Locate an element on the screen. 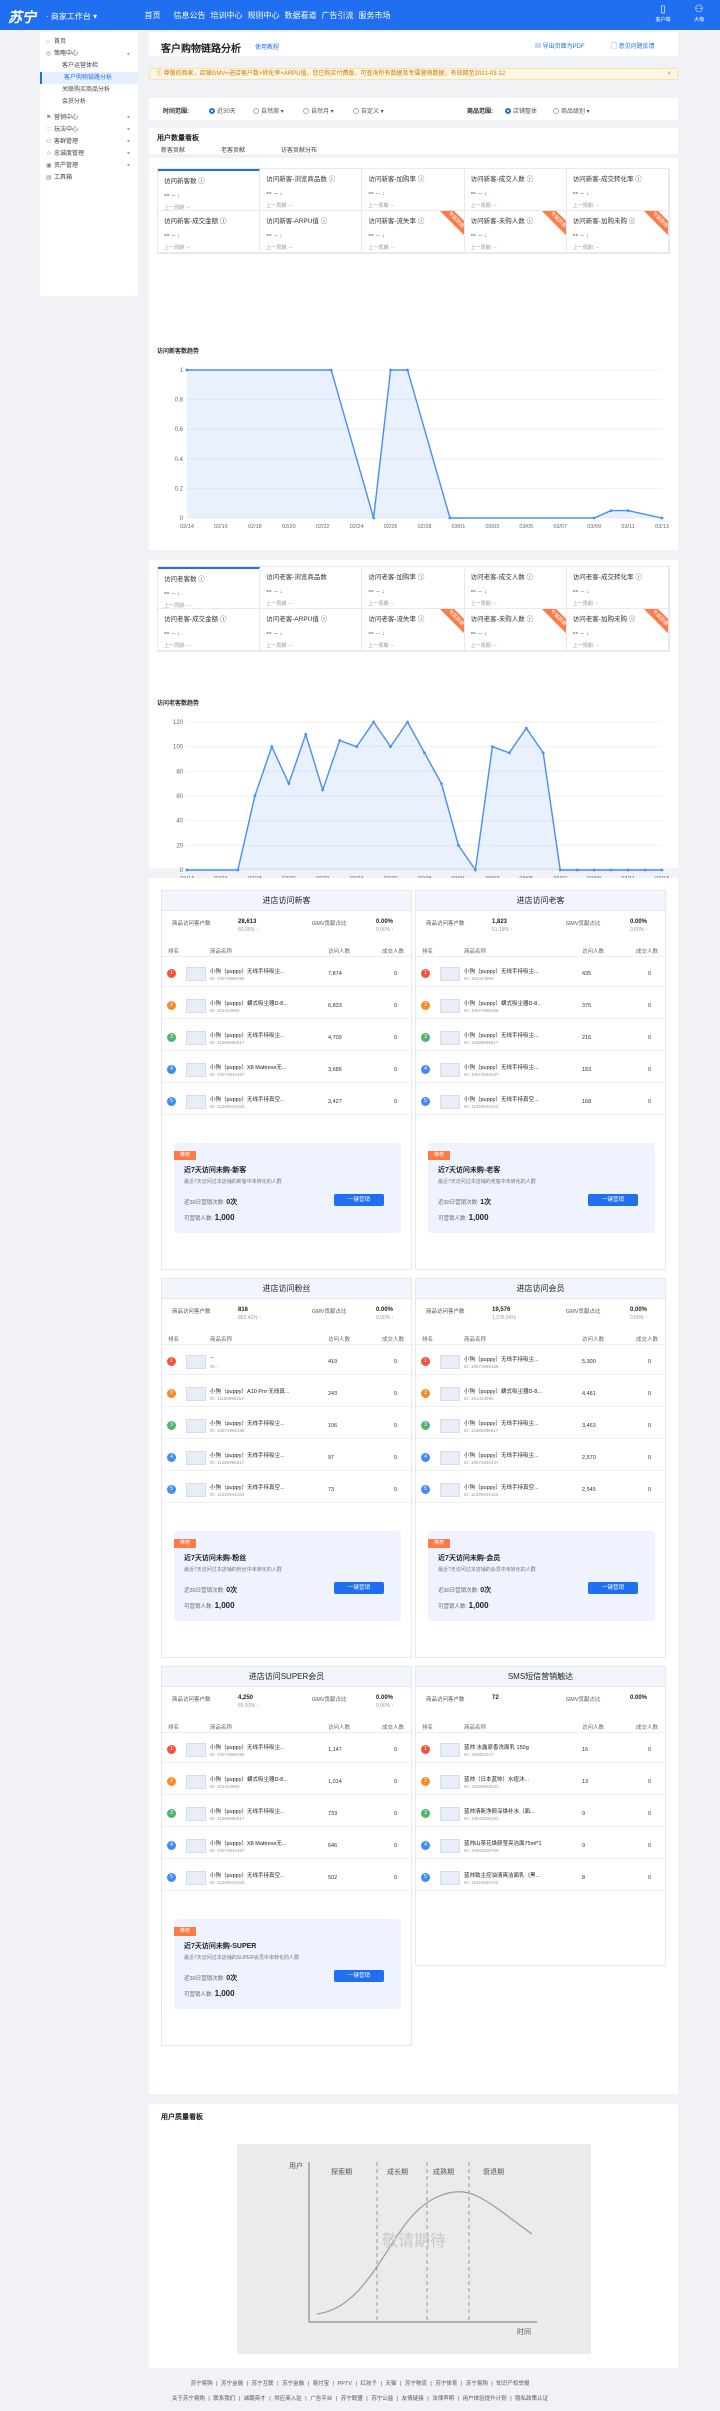 This screenshot has height=2411, width=720. table-row: 2 小狗（puppy）螨式吸尘器D-8... ID: 101444990 6,833 0 is located at coordinates (287, 1006).